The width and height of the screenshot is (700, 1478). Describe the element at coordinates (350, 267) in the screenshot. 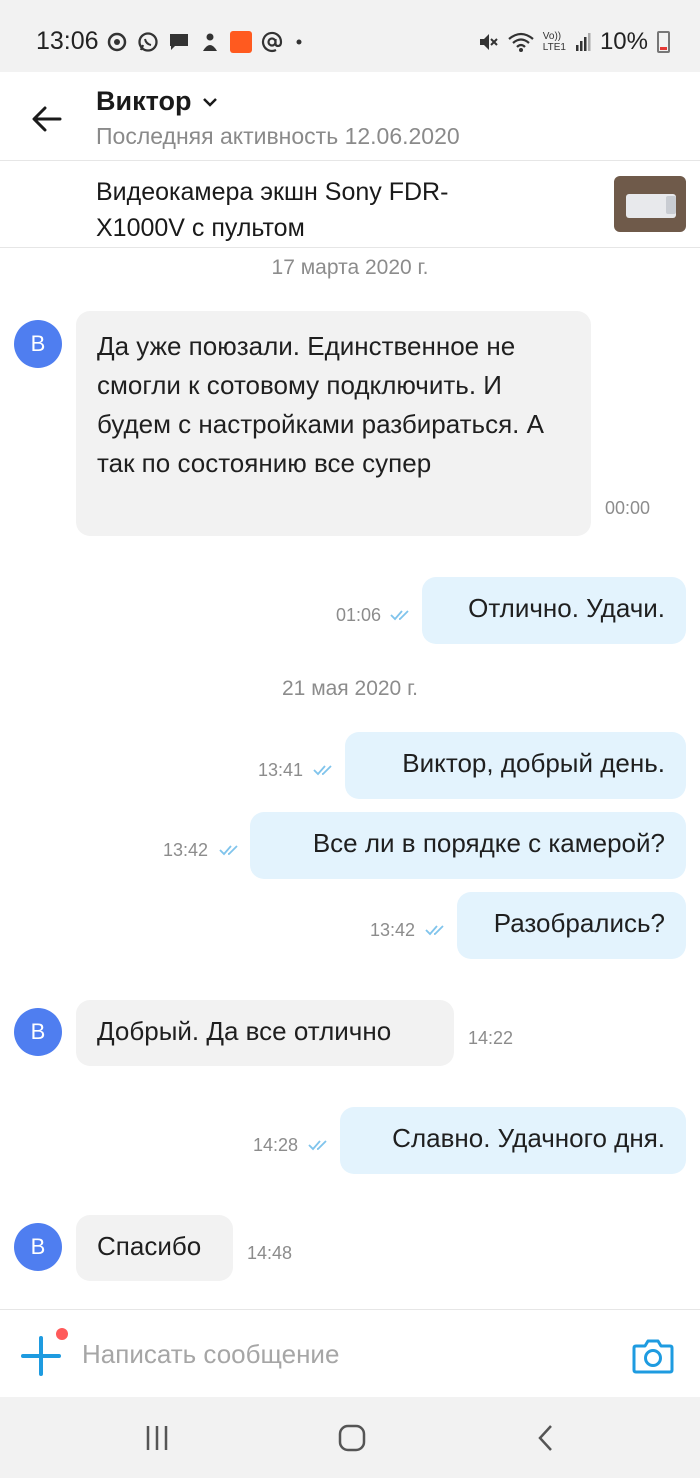

I see `date-separator: 17 марта 2020 г.` at that location.